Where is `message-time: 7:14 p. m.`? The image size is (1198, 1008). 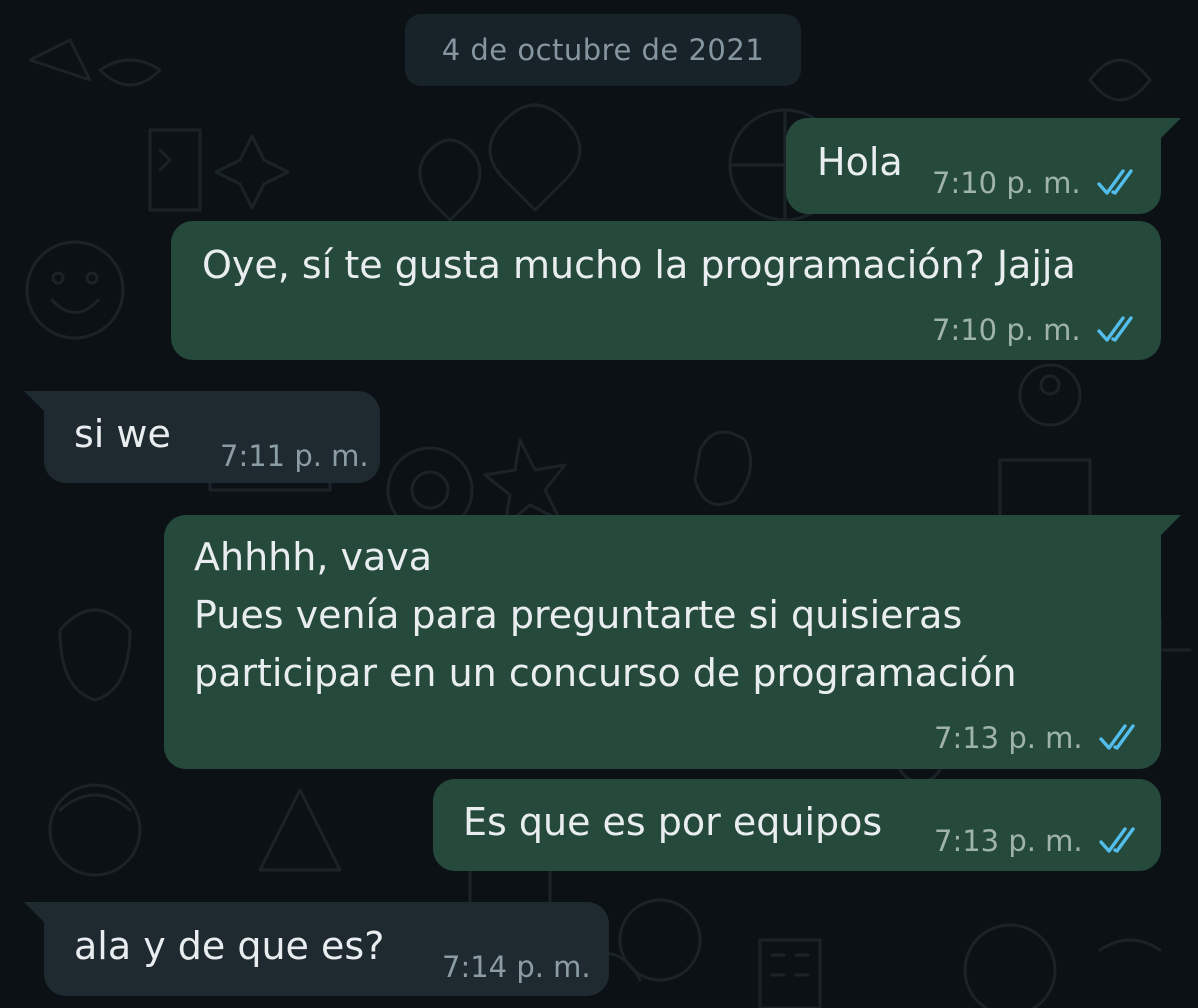 message-time: 7:14 p. m. is located at coordinates (516, 967).